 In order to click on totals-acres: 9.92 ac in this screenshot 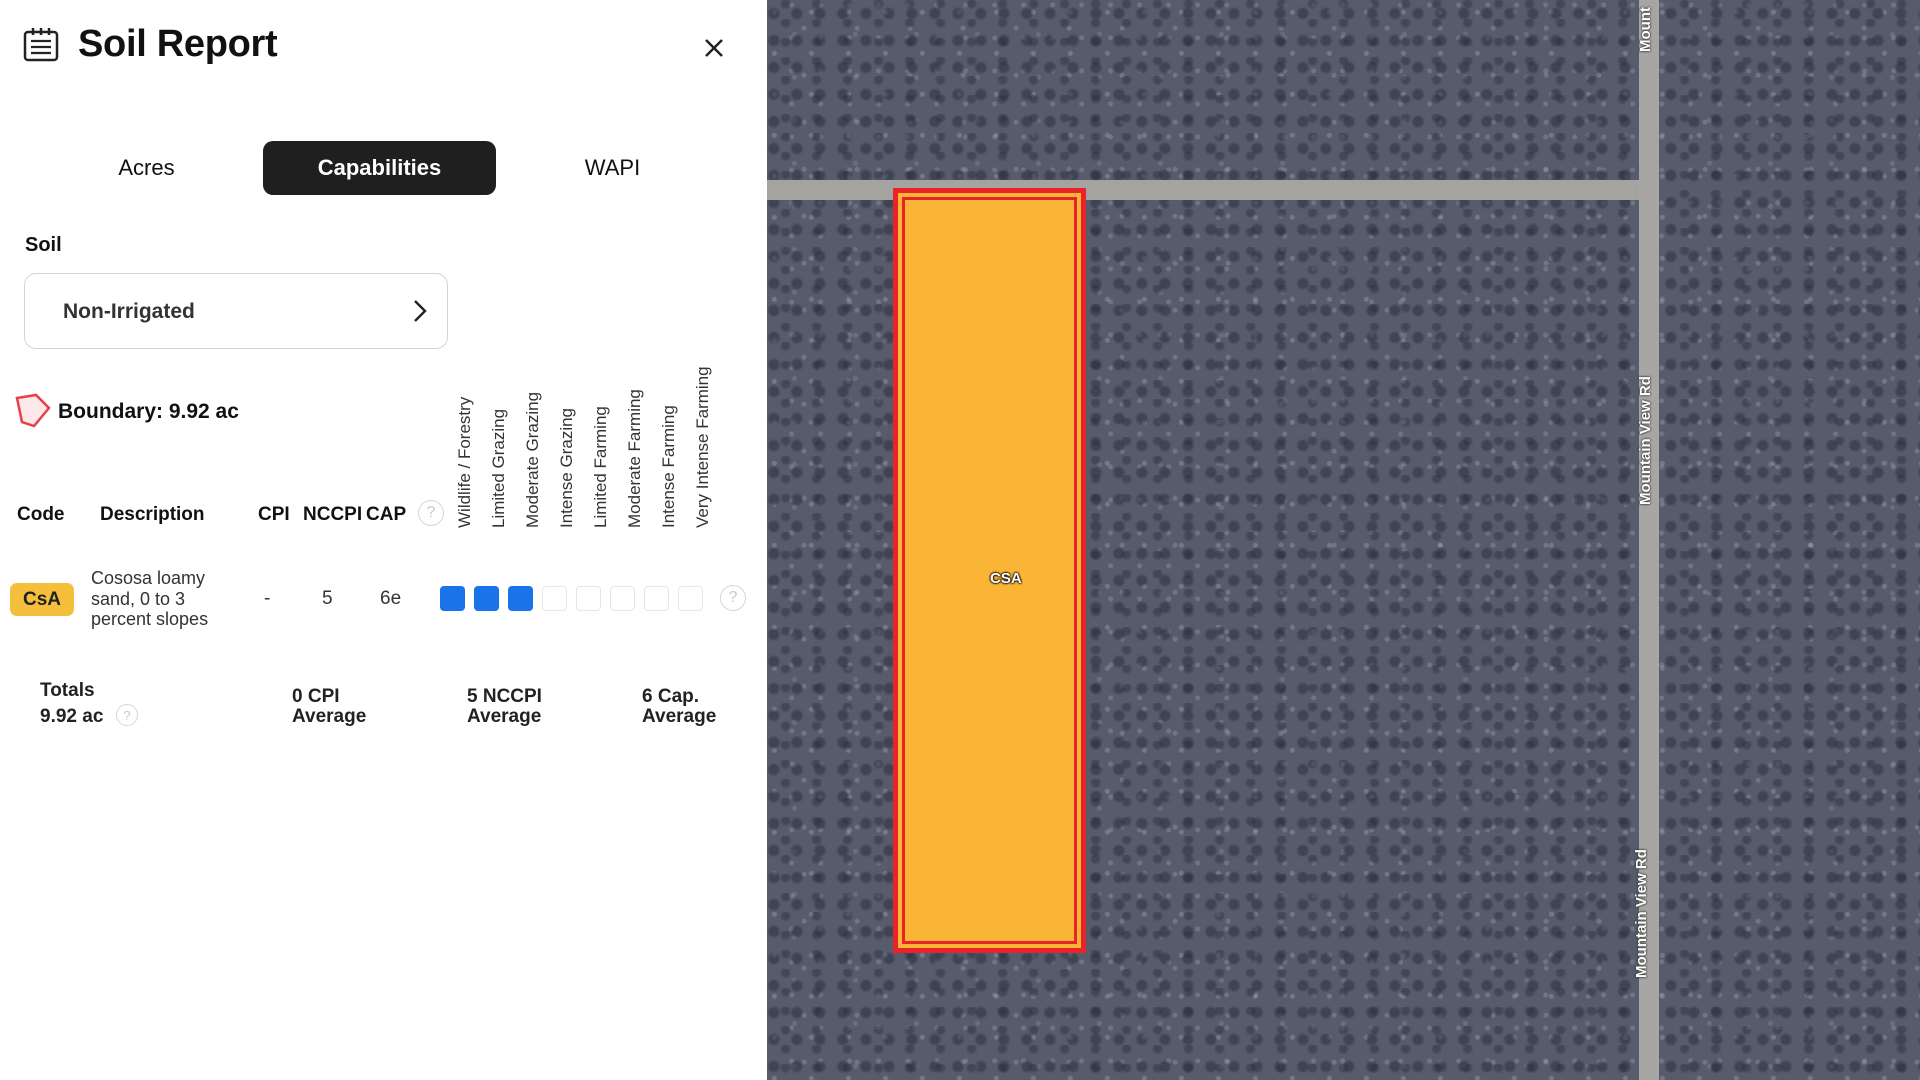, I will do `click(72, 716)`.